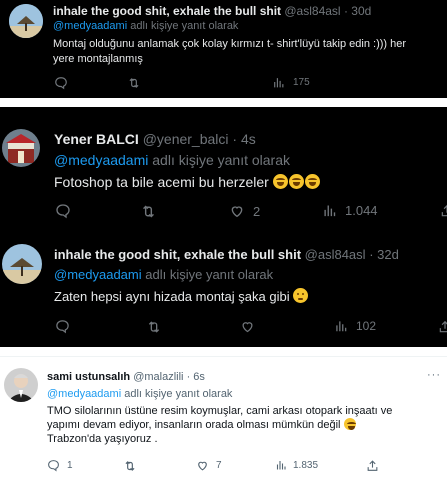 This screenshot has width=447, height=480. I want to click on views-count: 1.835, so click(306, 465).